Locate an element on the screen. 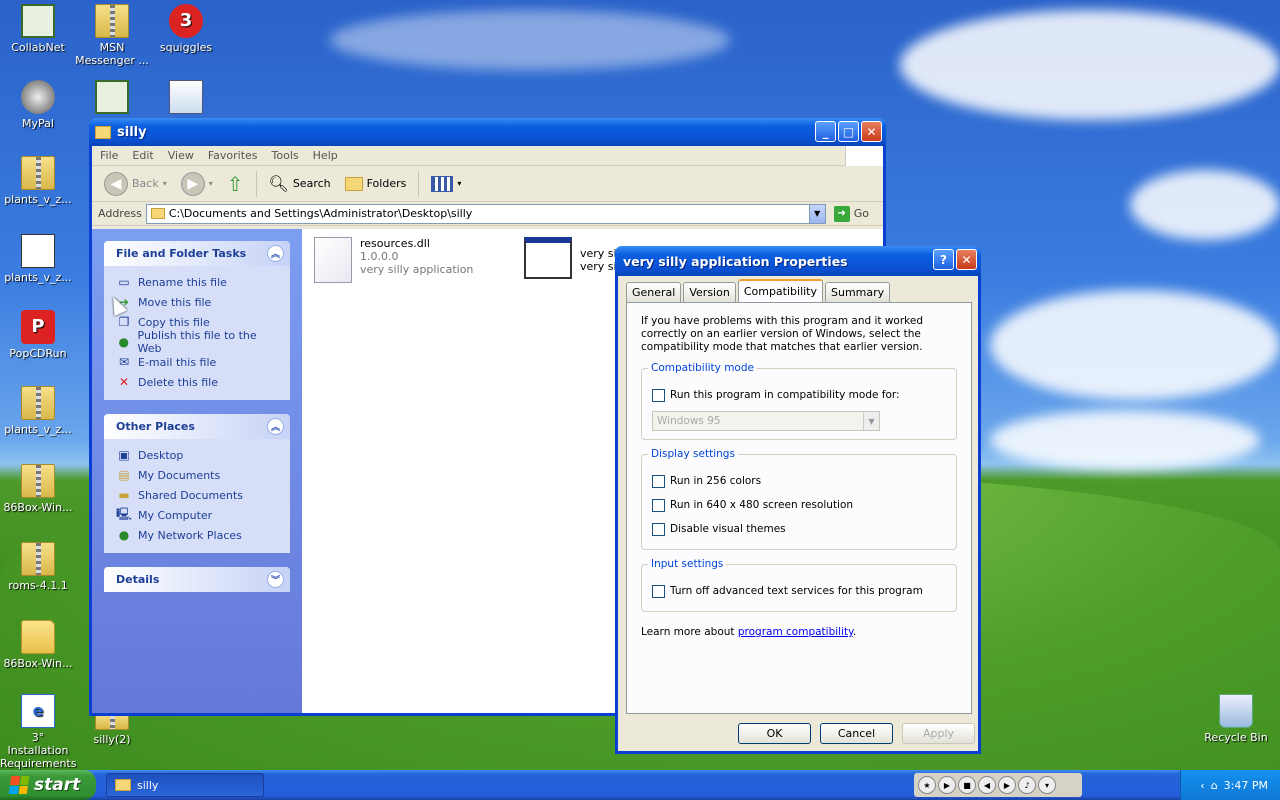 This screenshot has width=1280, height=800. menu-bar: File Edit View Favorites Tools Help is located at coordinates (487, 156).